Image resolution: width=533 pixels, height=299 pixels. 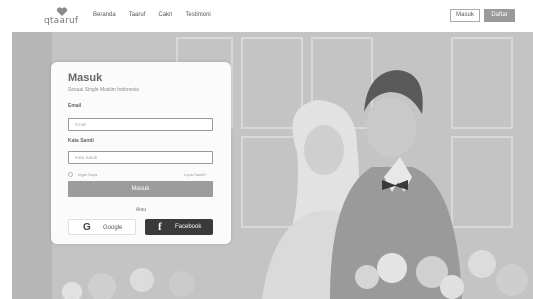 I want to click on password-field: Kata Sandi, so click(x=140, y=157).